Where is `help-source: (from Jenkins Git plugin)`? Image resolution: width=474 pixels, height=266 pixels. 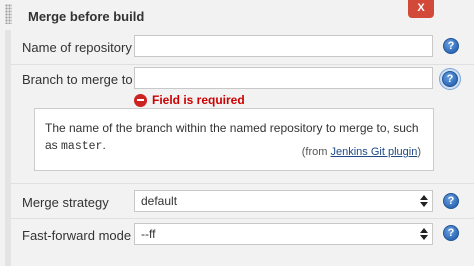 help-source: (from Jenkins Git plugin) is located at coordinates (361, 152).